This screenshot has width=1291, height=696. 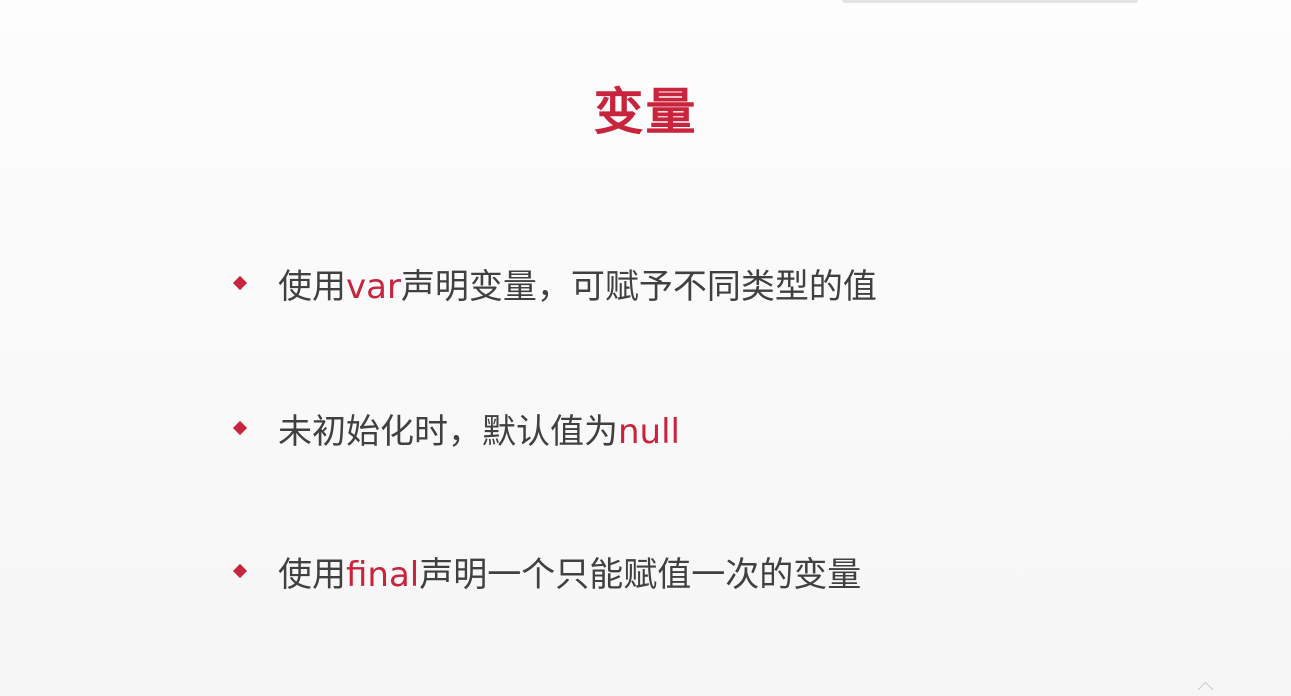 What do you see at coordinates (448, 431) in the screenshot?
I see `bullet-text-before: 未初始化时，默认值为` at bounding box center [448, 431].